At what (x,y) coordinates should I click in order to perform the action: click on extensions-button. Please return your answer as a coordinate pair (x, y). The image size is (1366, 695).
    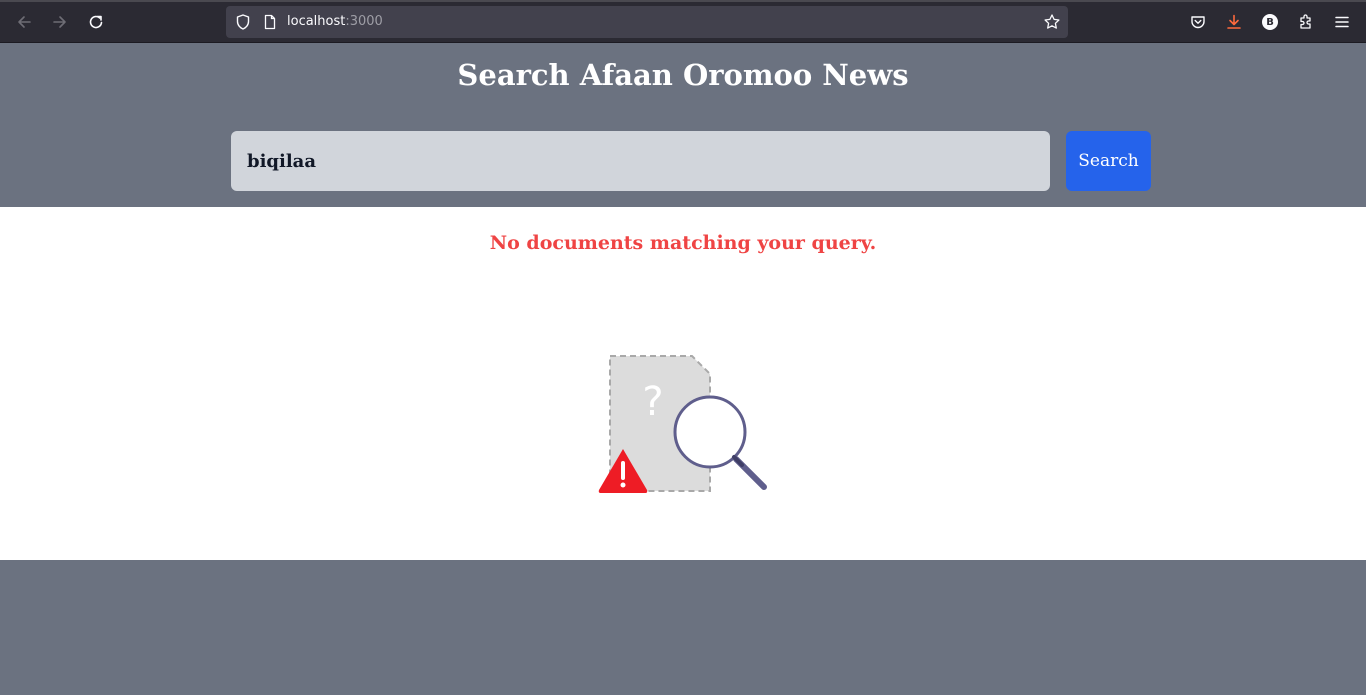
    Looking at the image, I should click on (1306, 22).